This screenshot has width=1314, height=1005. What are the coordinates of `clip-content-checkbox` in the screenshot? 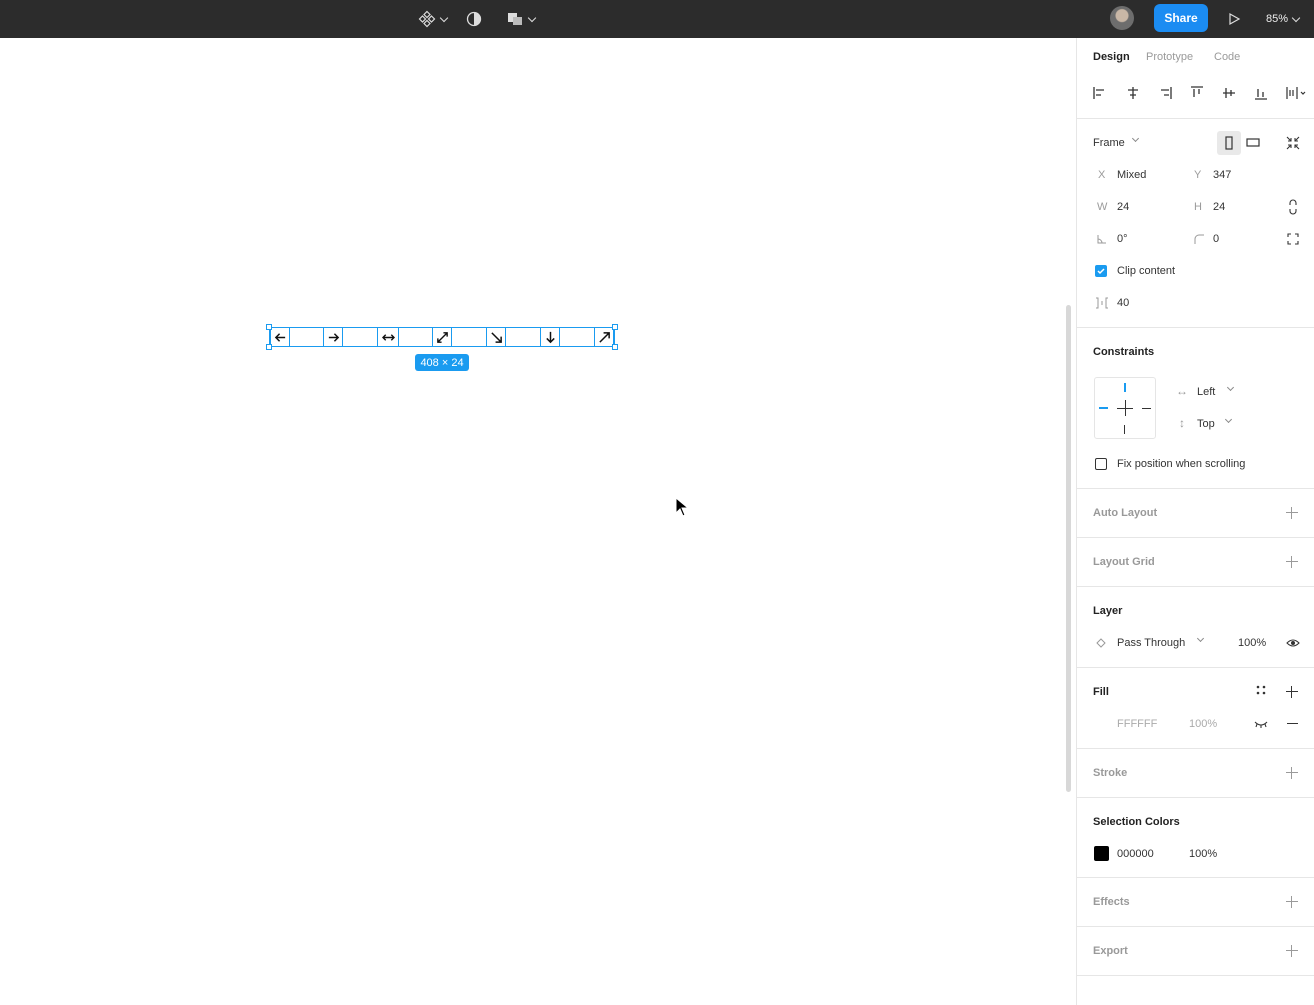 It's located at (1101, 271).